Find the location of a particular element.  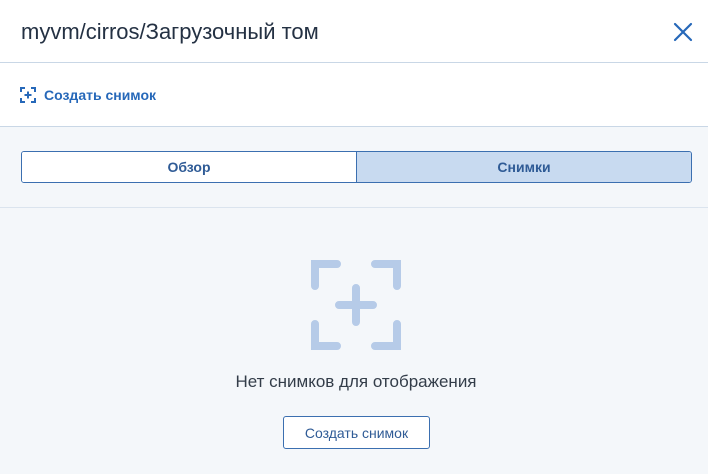

page-title: myvm/cirros/Загрузочный том is located at coordinates (170, 31).